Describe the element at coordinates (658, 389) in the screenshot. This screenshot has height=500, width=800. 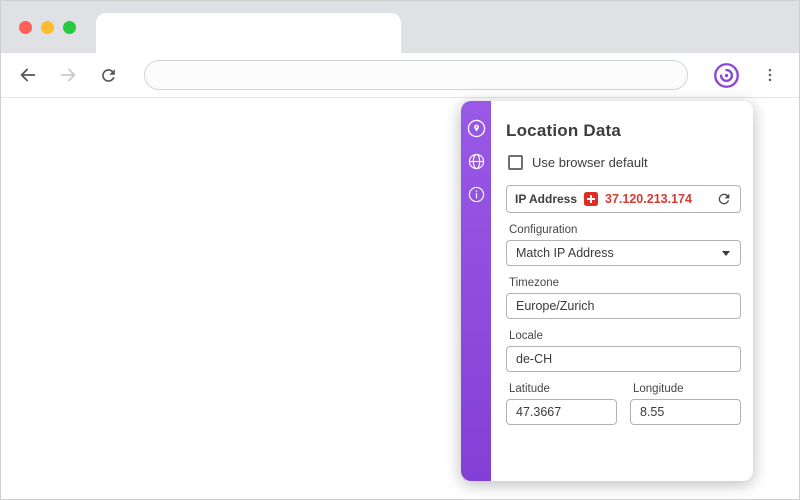
I see `longitude-label: Longitude` at that location.